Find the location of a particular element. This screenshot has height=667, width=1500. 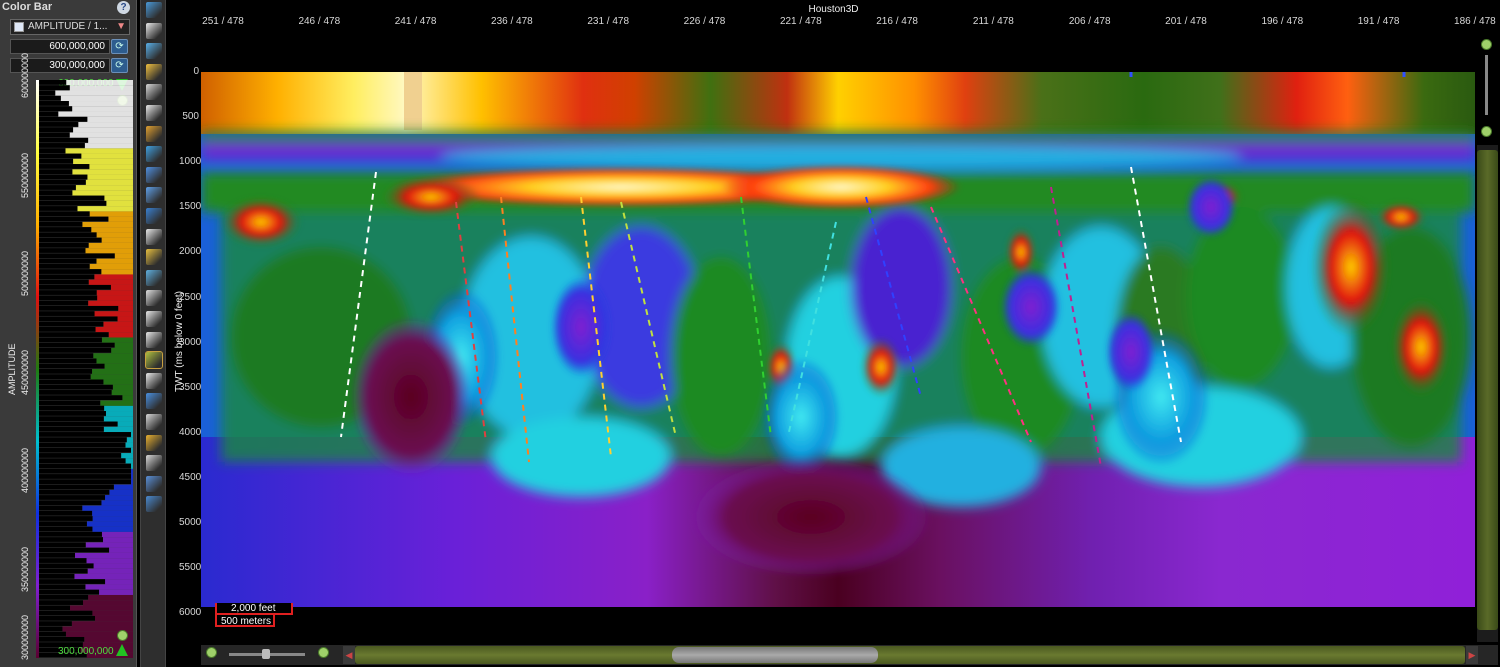

viewer-zoom-in-icon is located at coordinates (1486, 44).